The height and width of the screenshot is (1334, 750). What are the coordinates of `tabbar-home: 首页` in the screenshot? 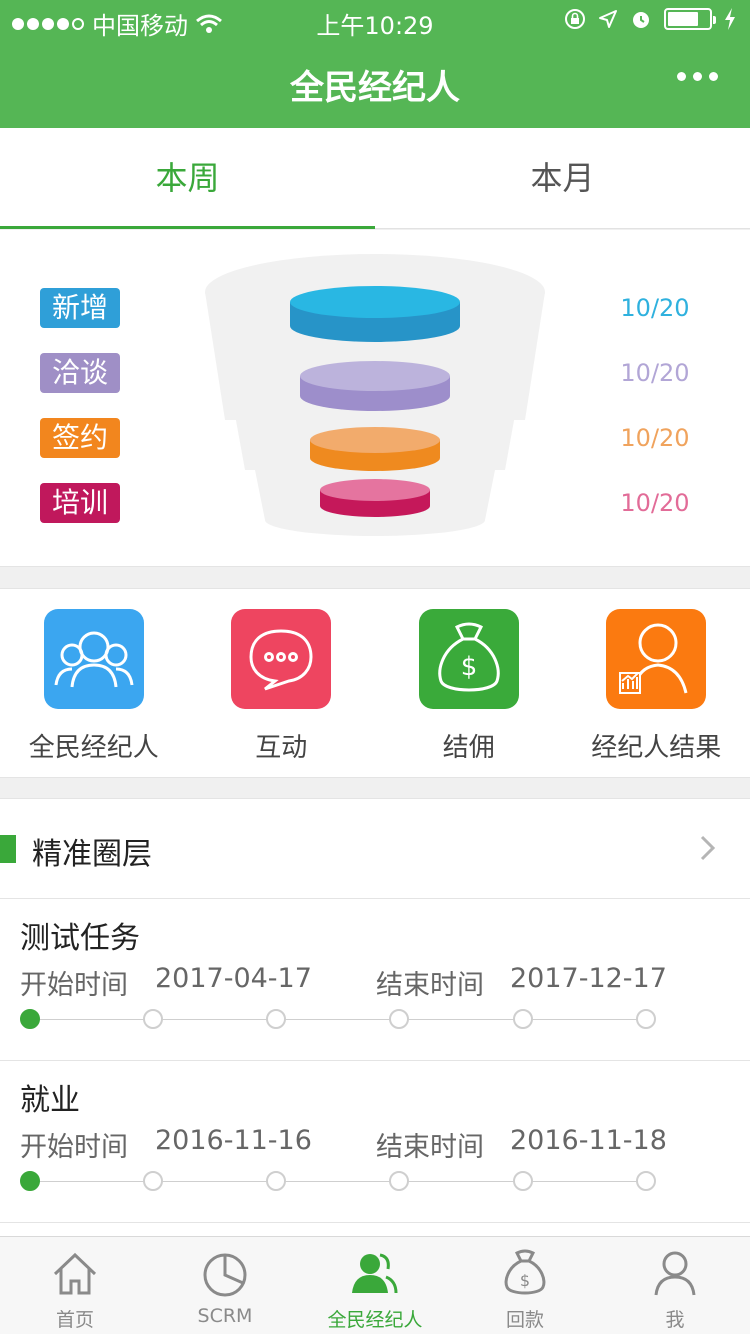 It's located at (75, 1285).